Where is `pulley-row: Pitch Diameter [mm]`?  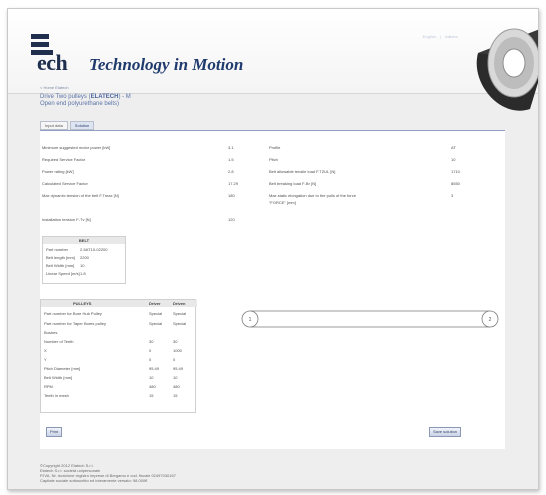
pulley-row: Pitch Diameter [mm] is located at coordinates (62, 368).